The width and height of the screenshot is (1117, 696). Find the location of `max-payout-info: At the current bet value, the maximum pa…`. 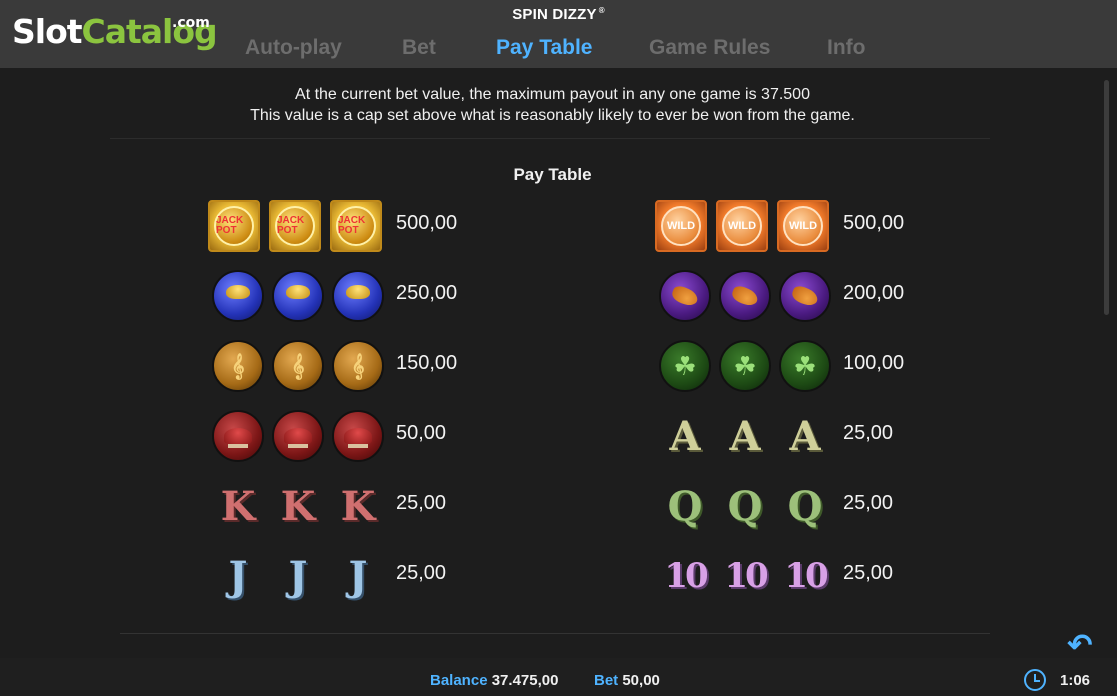

max-payout-info: At the current bet value, the maximum pa… is located at coordinates (552, 105).